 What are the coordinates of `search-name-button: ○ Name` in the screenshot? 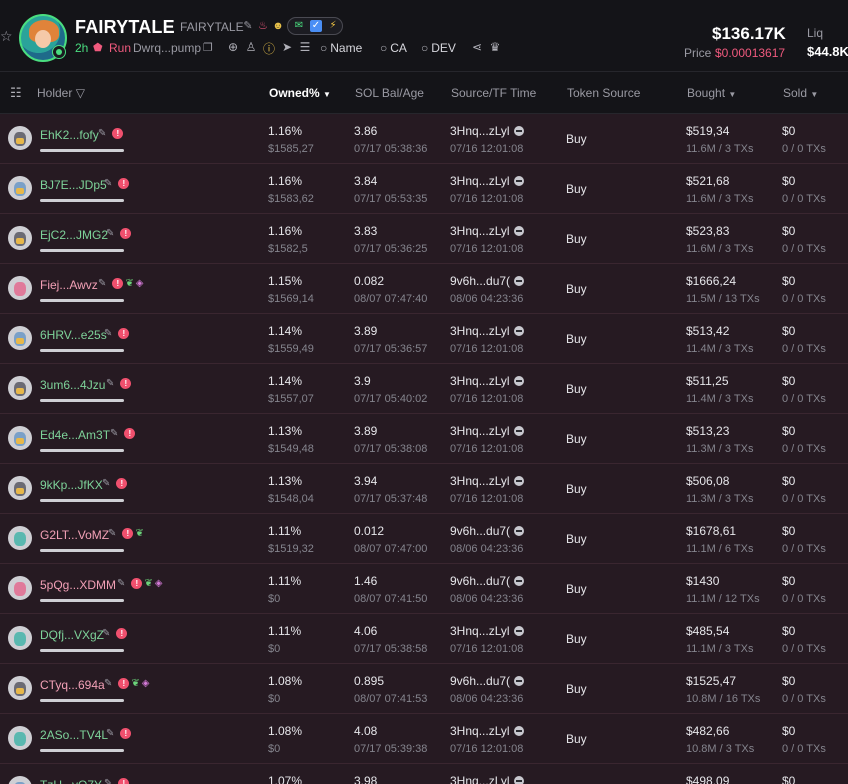 It's located at (341, 48).